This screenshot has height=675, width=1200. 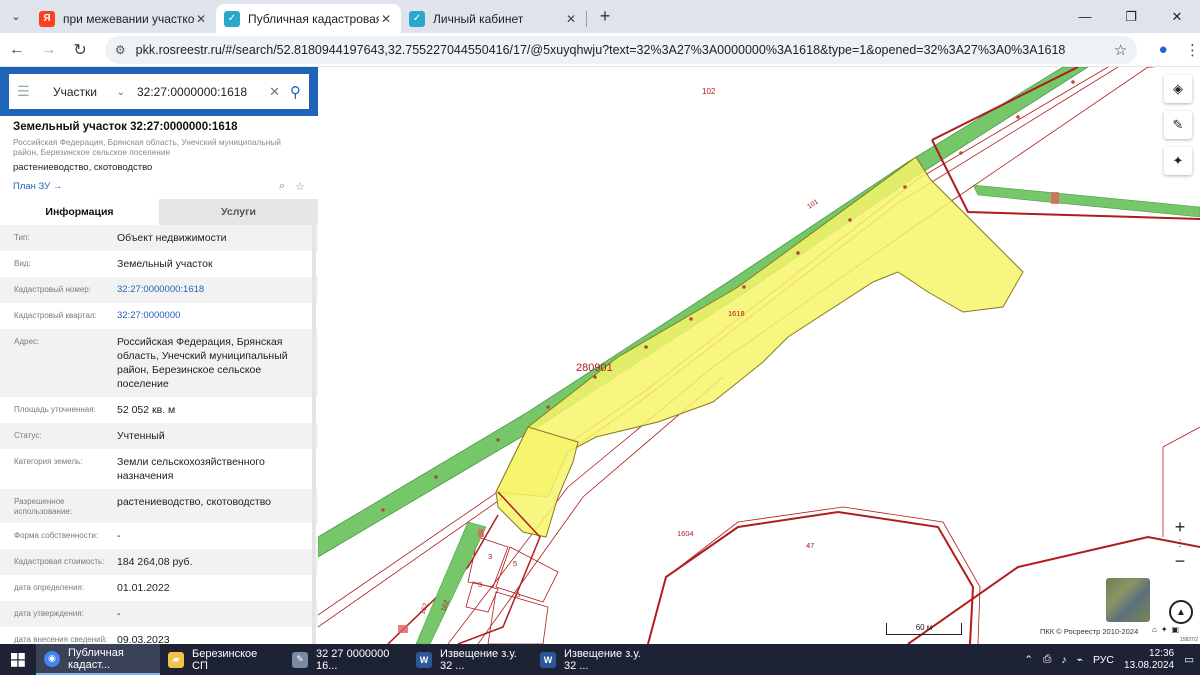 I want to click on bookmark-star-icon: ☆, so click(x=1120, y=50).